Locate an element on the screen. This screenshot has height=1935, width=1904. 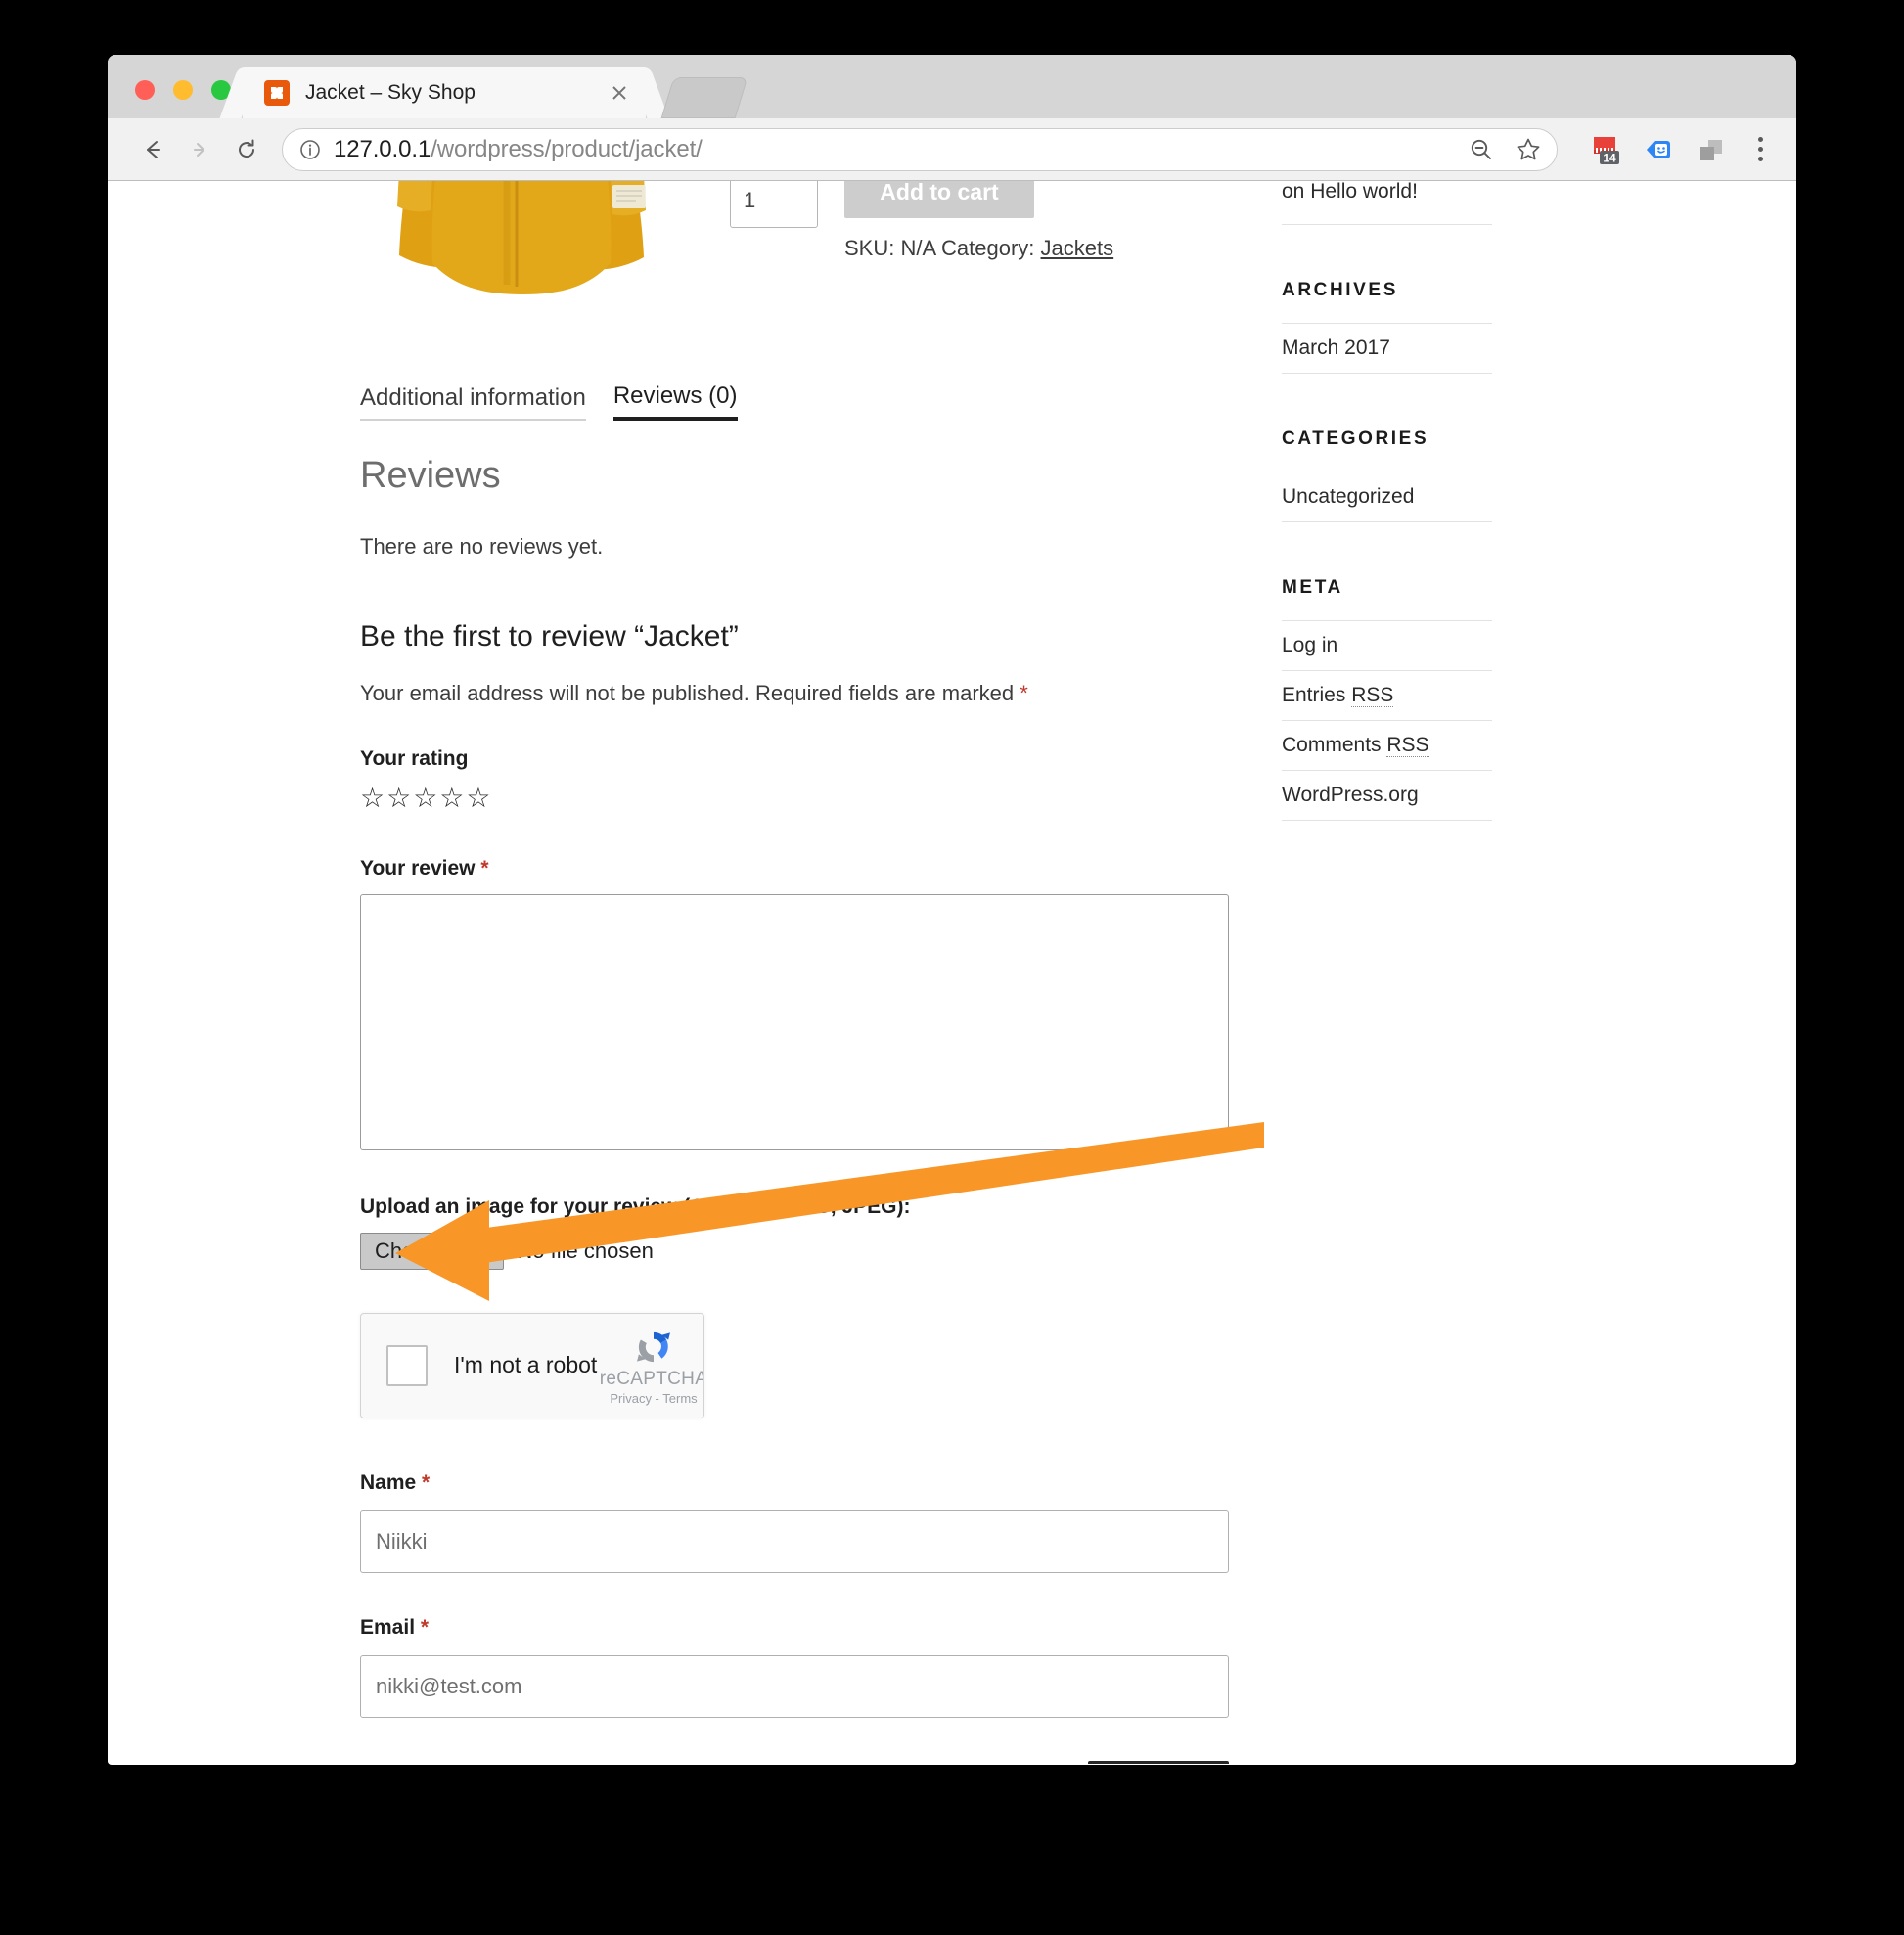
email-field-label: Email * is located at coordinates (794, 1628).